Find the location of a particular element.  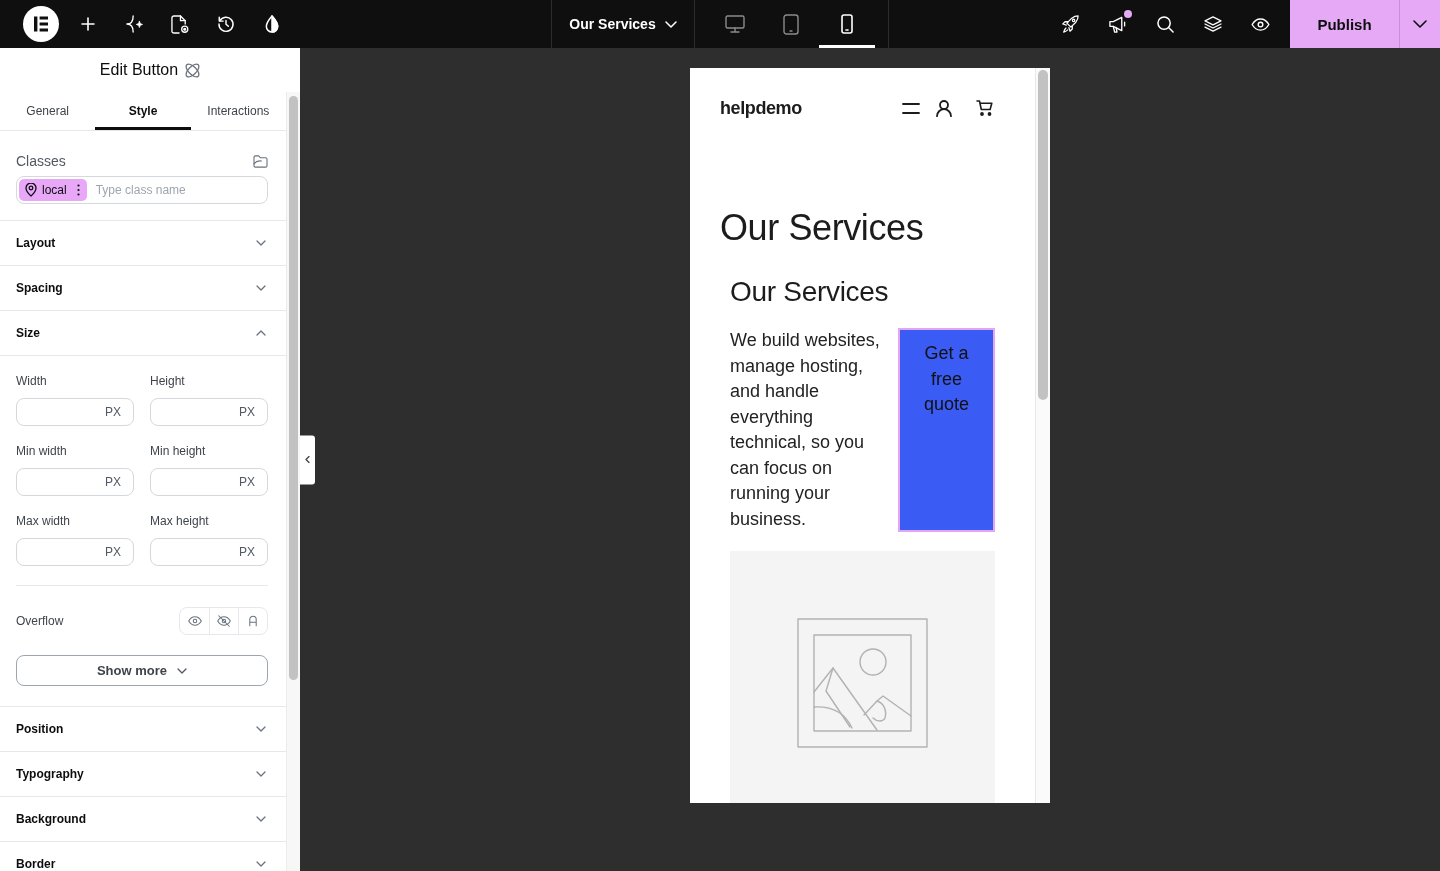

page-heading: Our Services is located at coordinates (822, 228).